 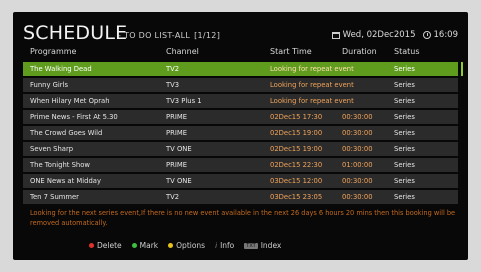 What do you see at coordinates (357, 165) in the screenshot?
I see `row-duration: 01:00:00` at bounding box center [357, 165].